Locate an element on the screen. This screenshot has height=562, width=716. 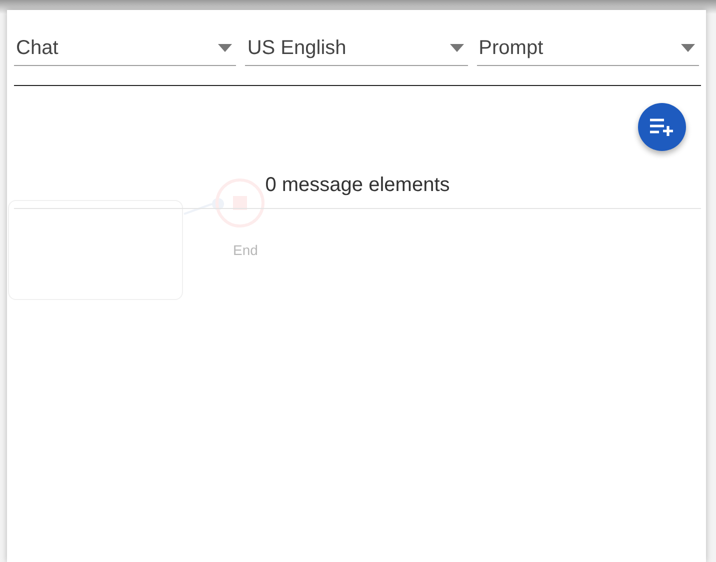
message-count-text: 0 message elements is located at coordinates (357, 185).